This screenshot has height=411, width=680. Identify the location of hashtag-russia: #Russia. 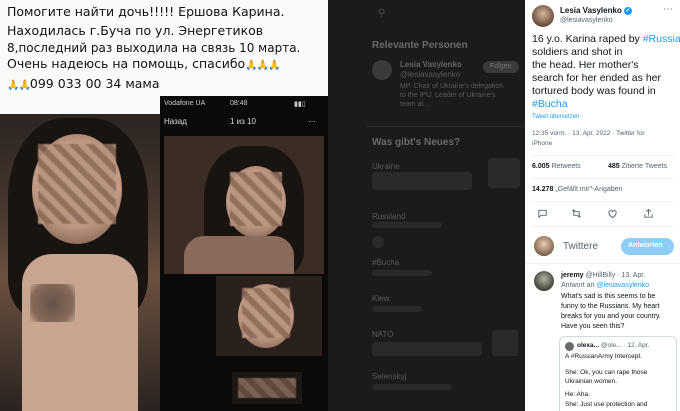
(661, 39).